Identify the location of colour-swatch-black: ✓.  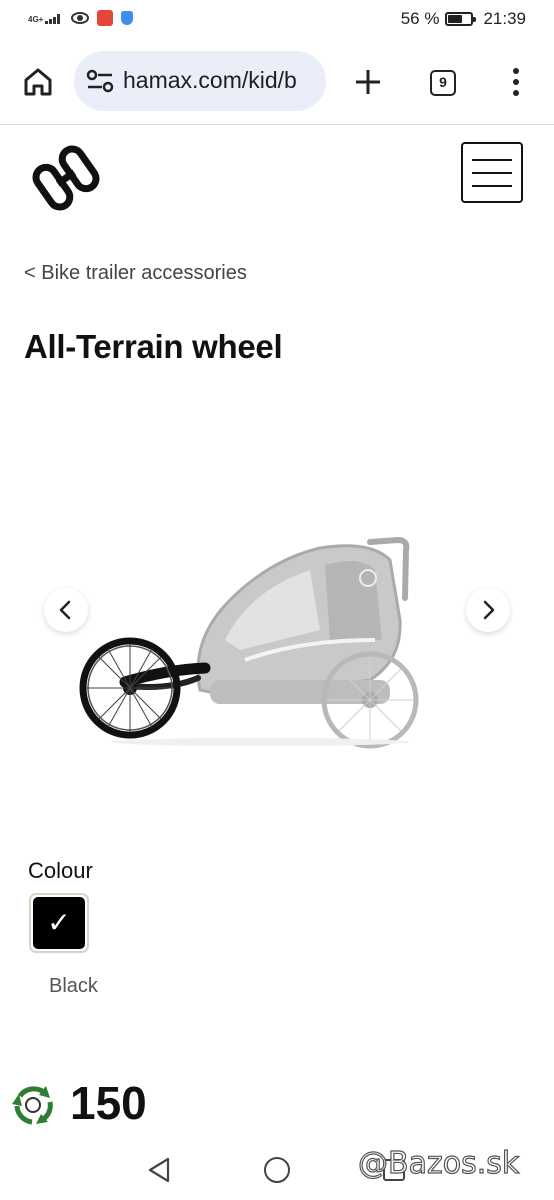
(59, 923).